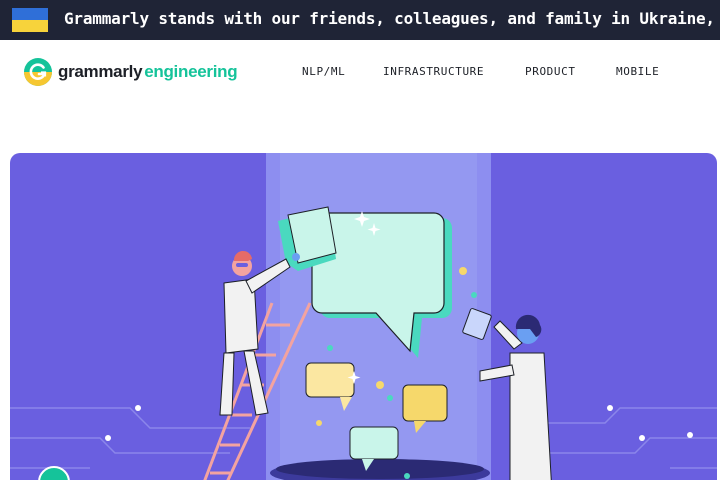 The width and height of the screenshot is (720, 480). Describe the element at coordinates (433, 71) in the screenshot. I see `nav-item-infrastructure: INFRASTRUCTURE` at that location.